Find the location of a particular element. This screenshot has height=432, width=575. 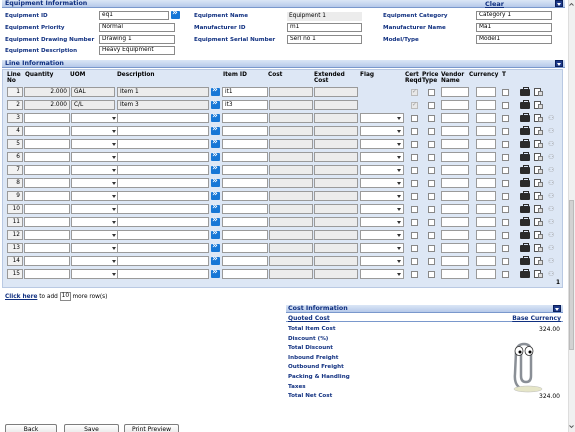

drawing-number-input: Drawing 1 is located at coordinates (137, 39).